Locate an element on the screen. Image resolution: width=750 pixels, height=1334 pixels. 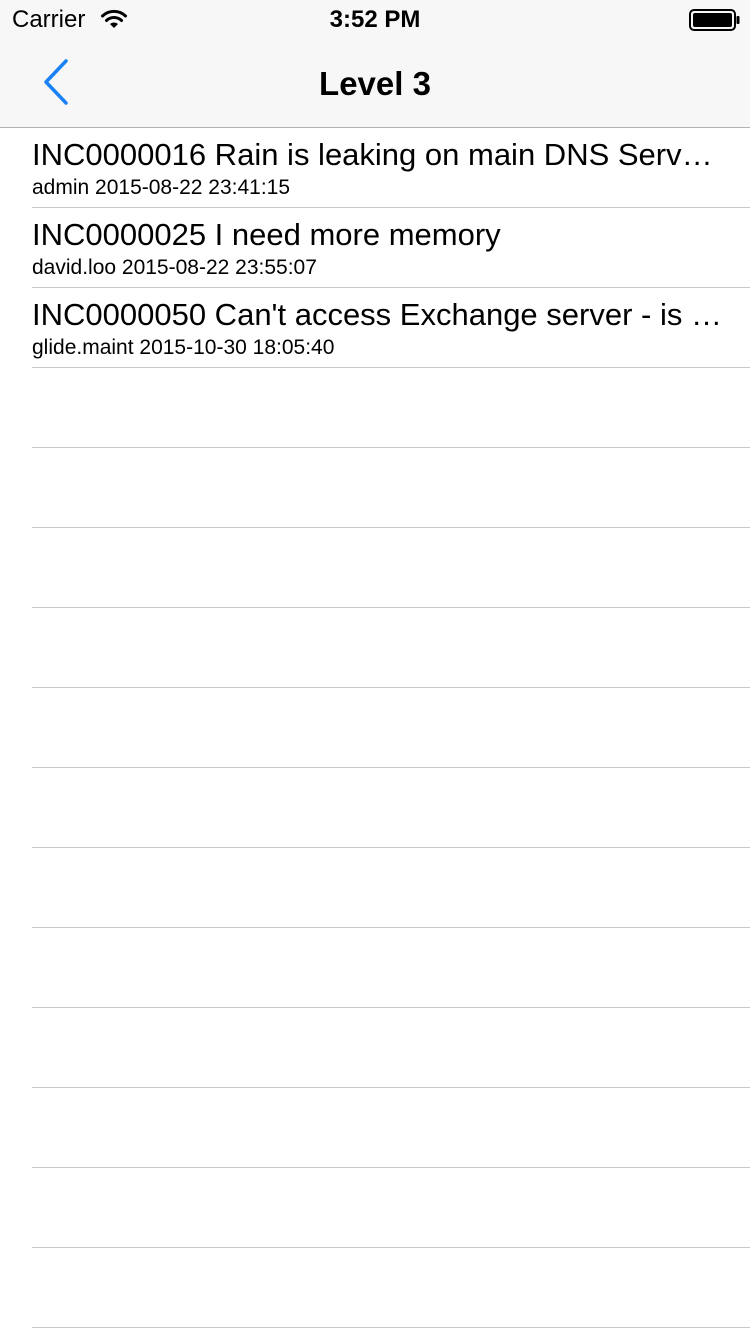
incident-title: INC0000025 I need more memory is located at coordinates (266, 234).